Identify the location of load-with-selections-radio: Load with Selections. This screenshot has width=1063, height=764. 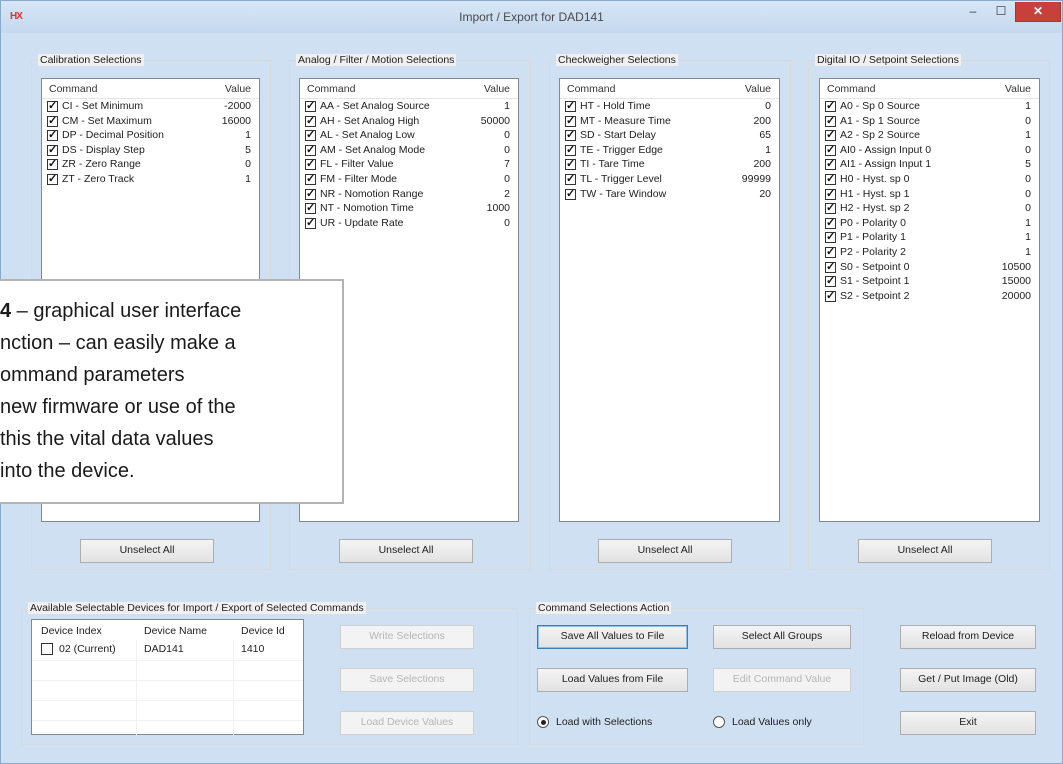
(612, 723).